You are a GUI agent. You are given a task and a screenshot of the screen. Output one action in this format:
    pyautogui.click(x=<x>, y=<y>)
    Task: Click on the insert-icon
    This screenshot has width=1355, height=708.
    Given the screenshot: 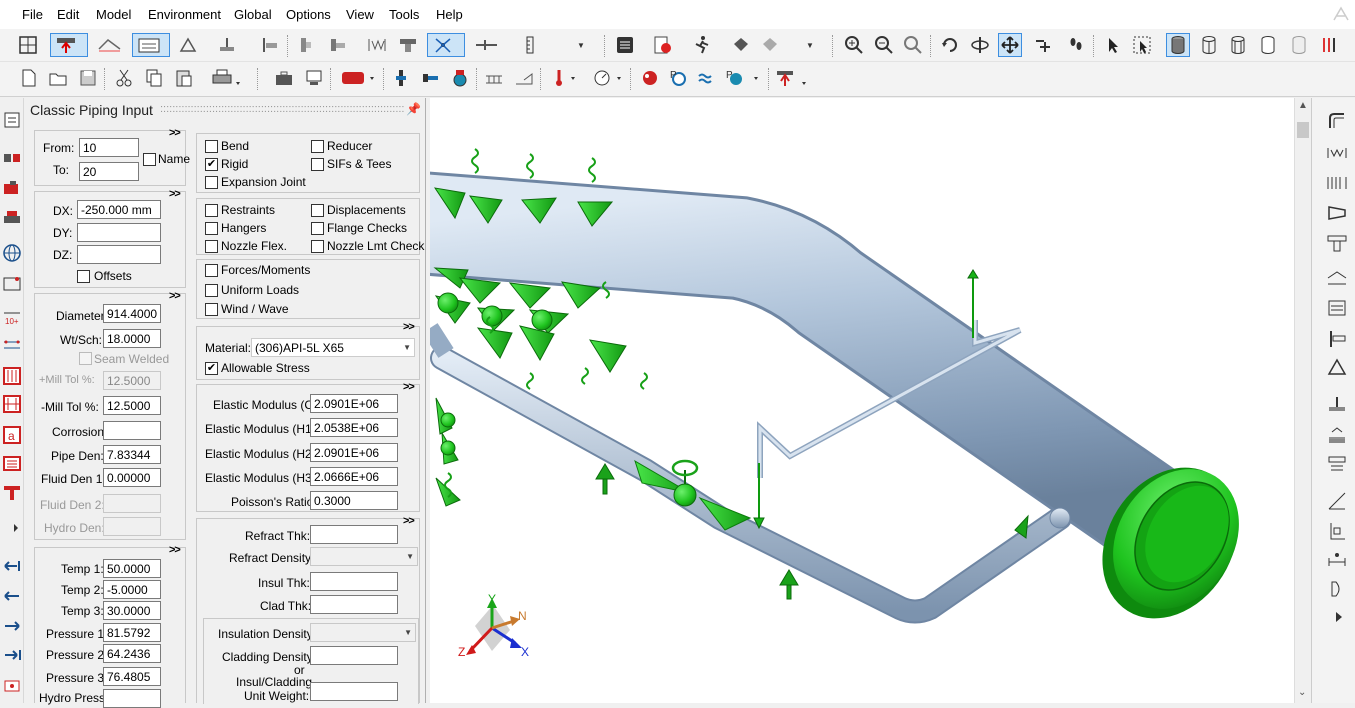 What is the action you would take?
    pyautogui.click(x=12, y=188)
    